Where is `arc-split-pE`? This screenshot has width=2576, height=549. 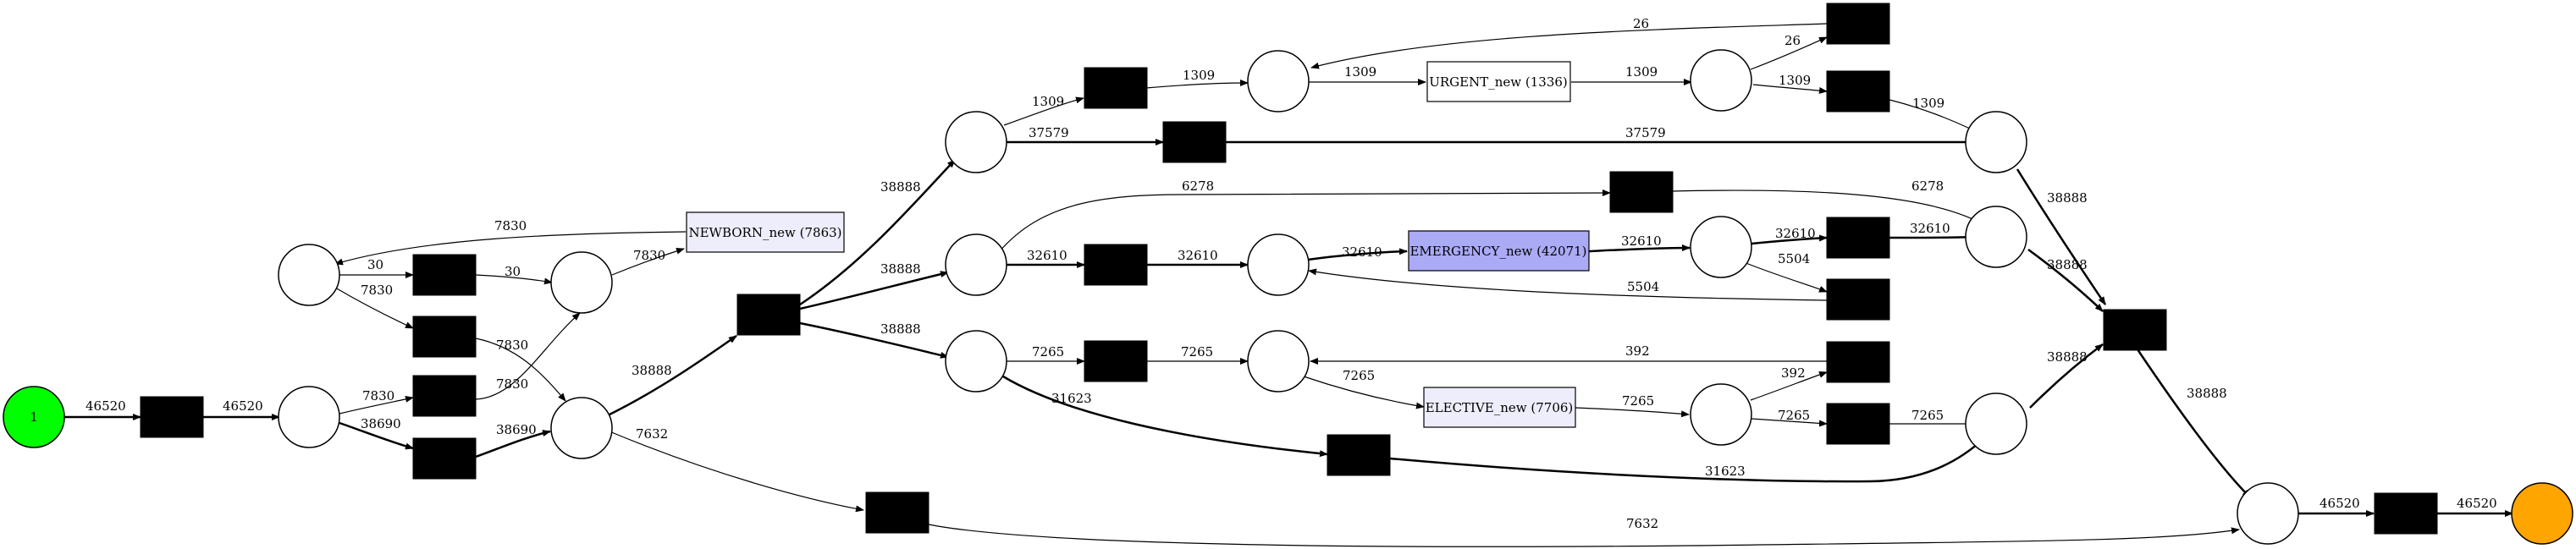
arc-split-pE is located at coordinates (874, 290).